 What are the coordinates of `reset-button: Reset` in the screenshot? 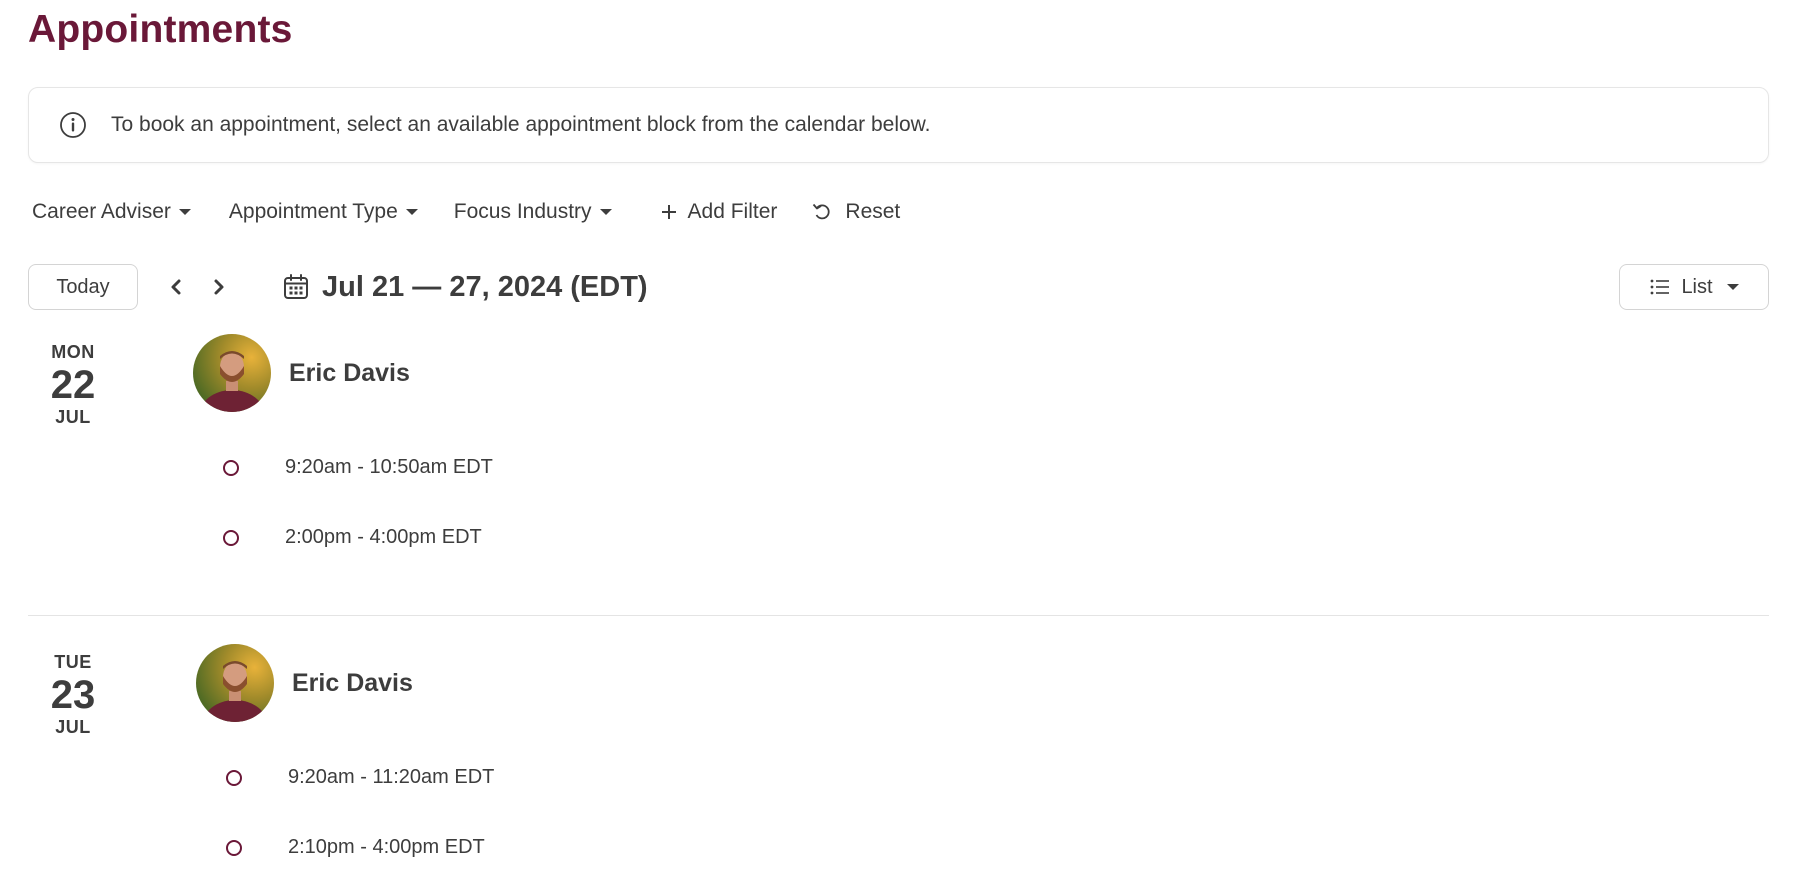 It's located at (855, 212).